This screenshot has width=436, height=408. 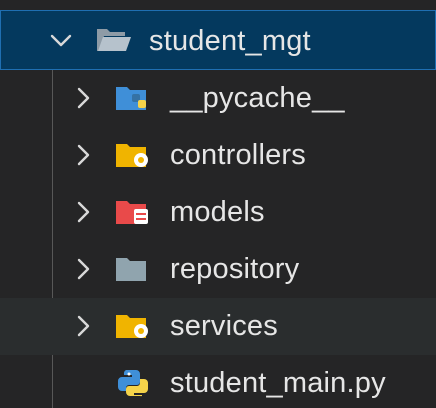 I want to click on tree-item-label: models, so click(x=217, y=212).